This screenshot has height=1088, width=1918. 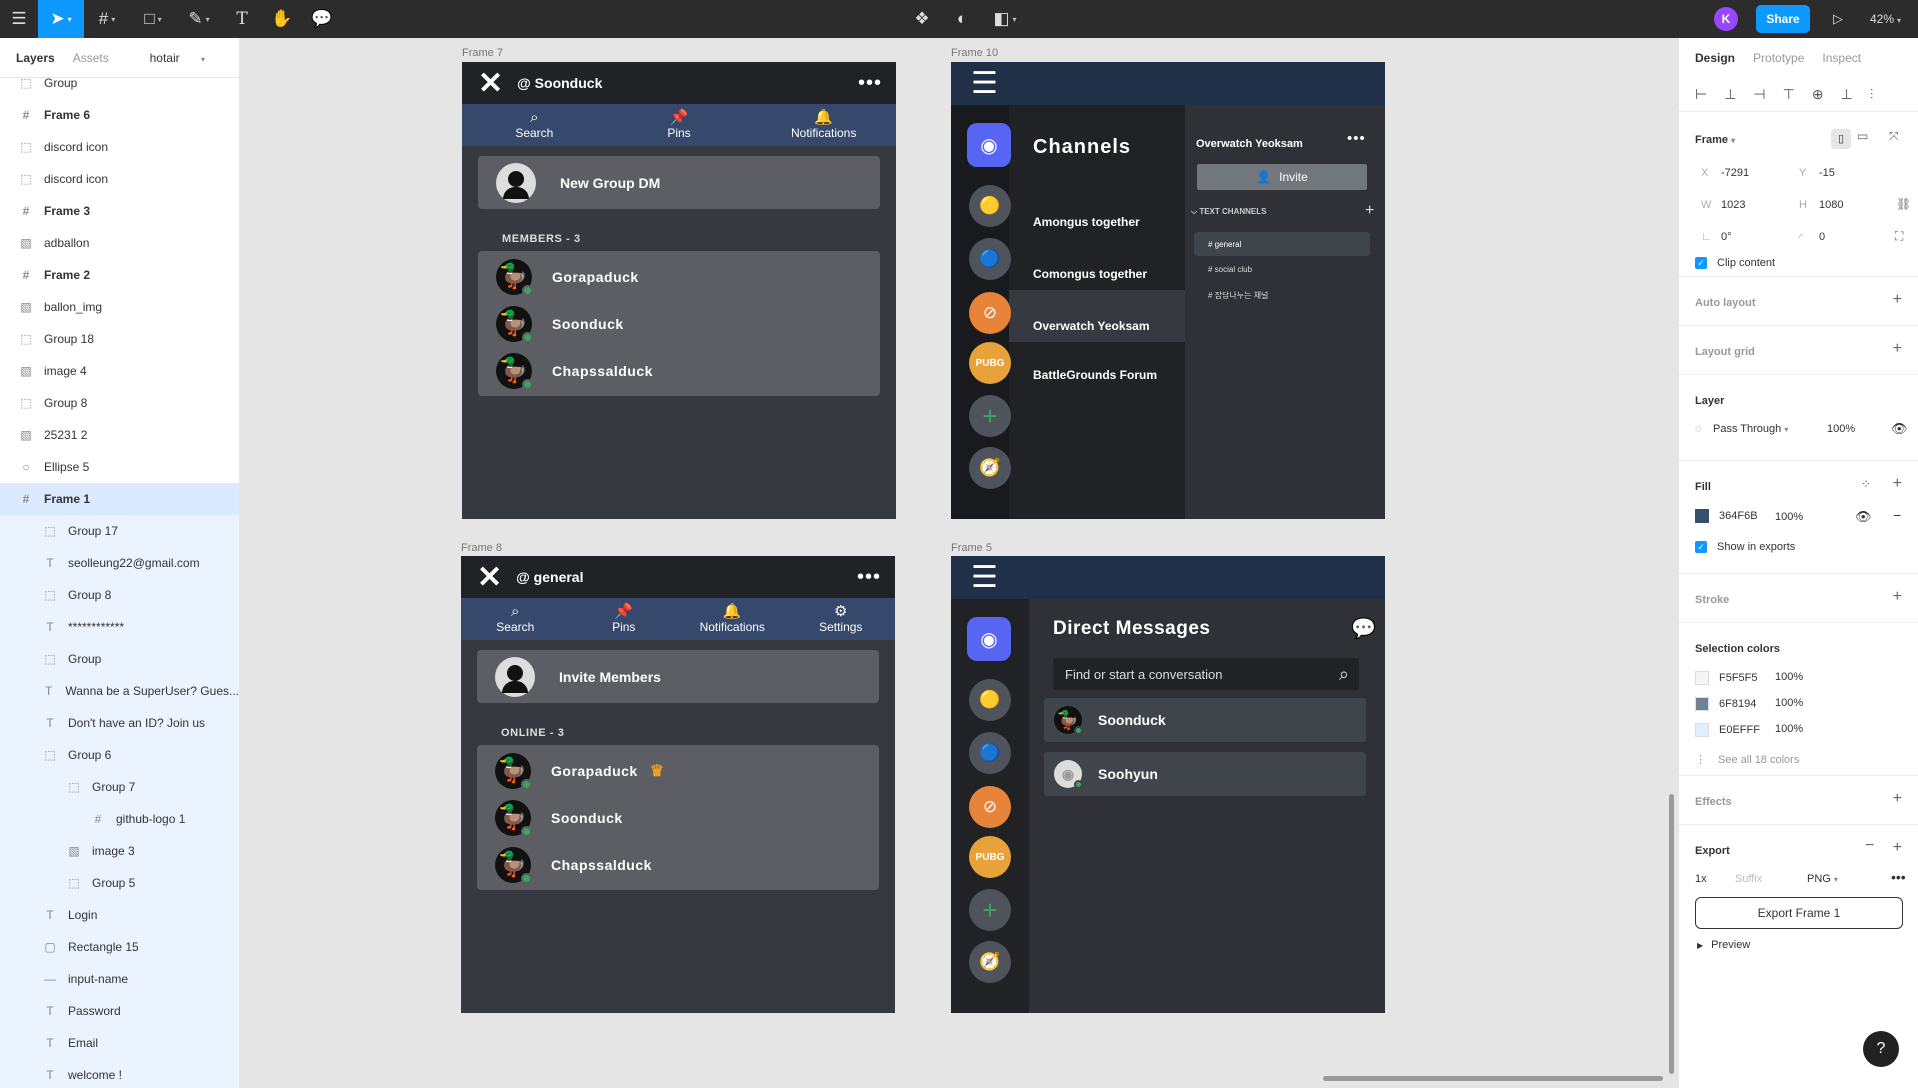 I want to click on help-button: ?, so click(x=1881, y=1049).